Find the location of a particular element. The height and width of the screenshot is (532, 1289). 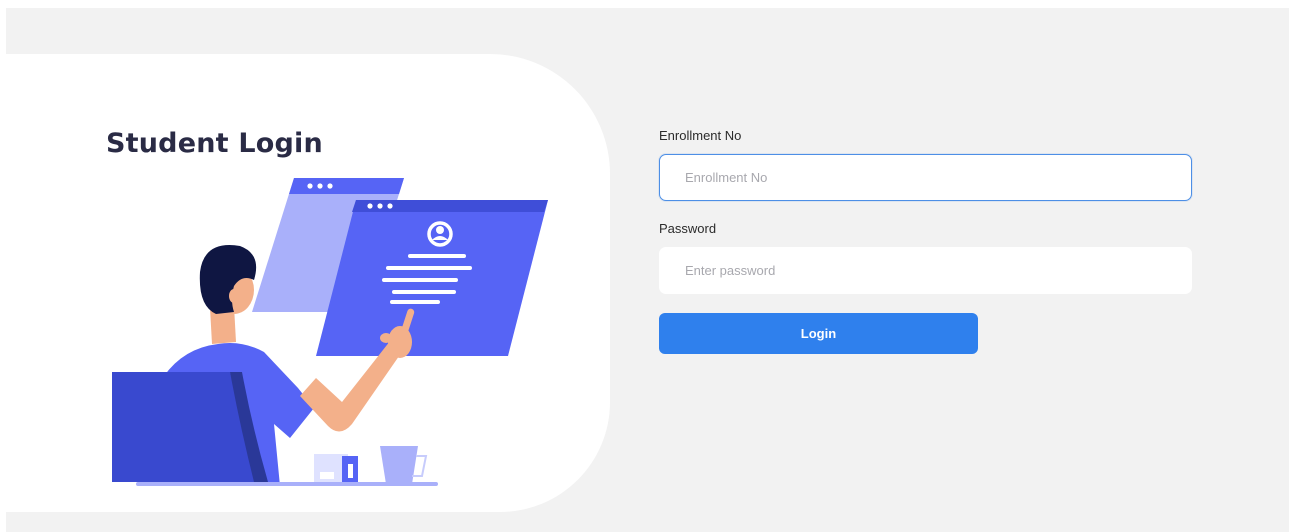

password-label: Password is located at coordinates (688, 228).